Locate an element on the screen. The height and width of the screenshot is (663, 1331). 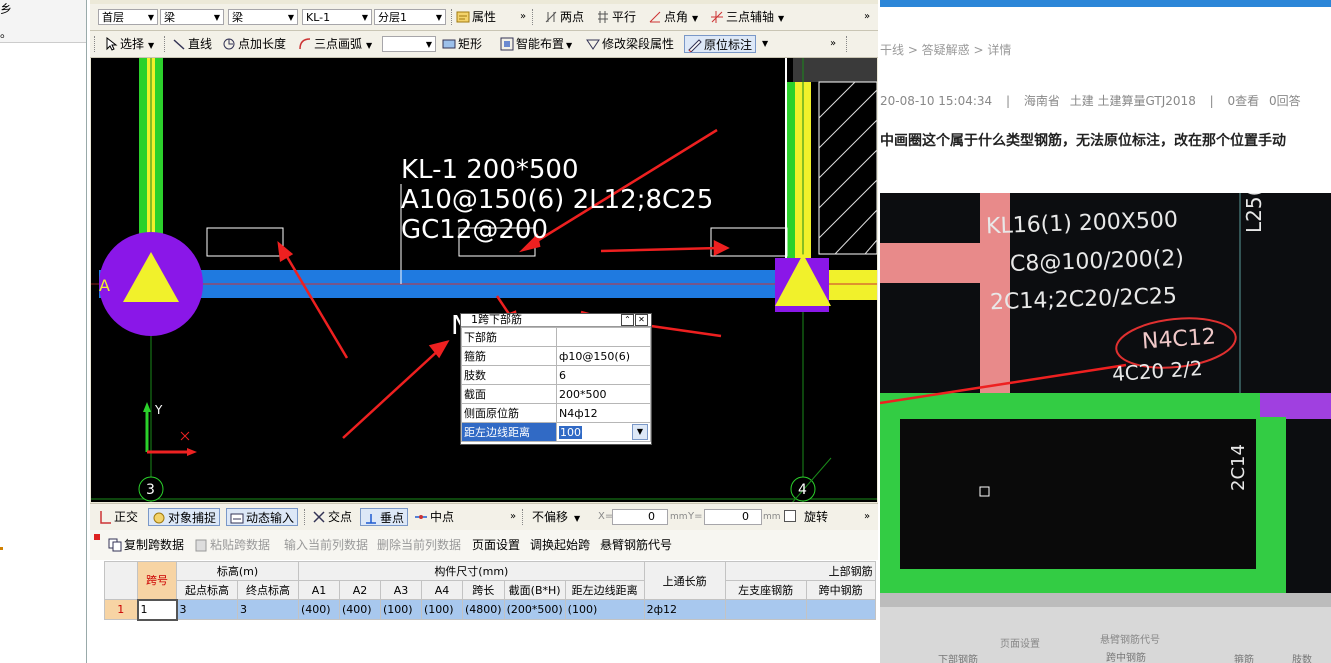
header-a4: A4 is located at coordinates (442, 590).